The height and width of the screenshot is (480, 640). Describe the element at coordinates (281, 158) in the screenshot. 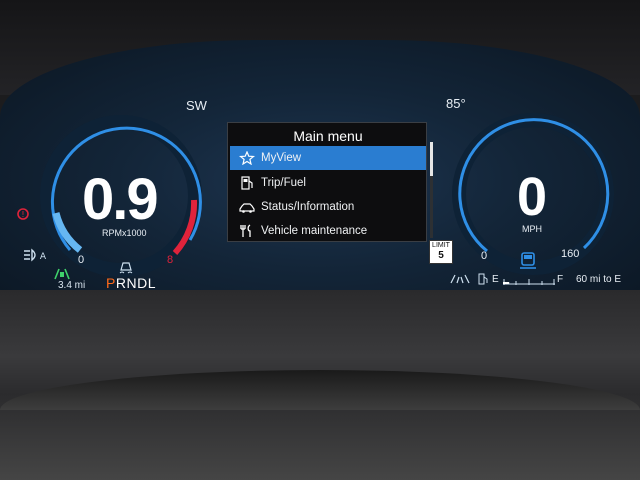

I see `menu-item-label: MyView` at that location.